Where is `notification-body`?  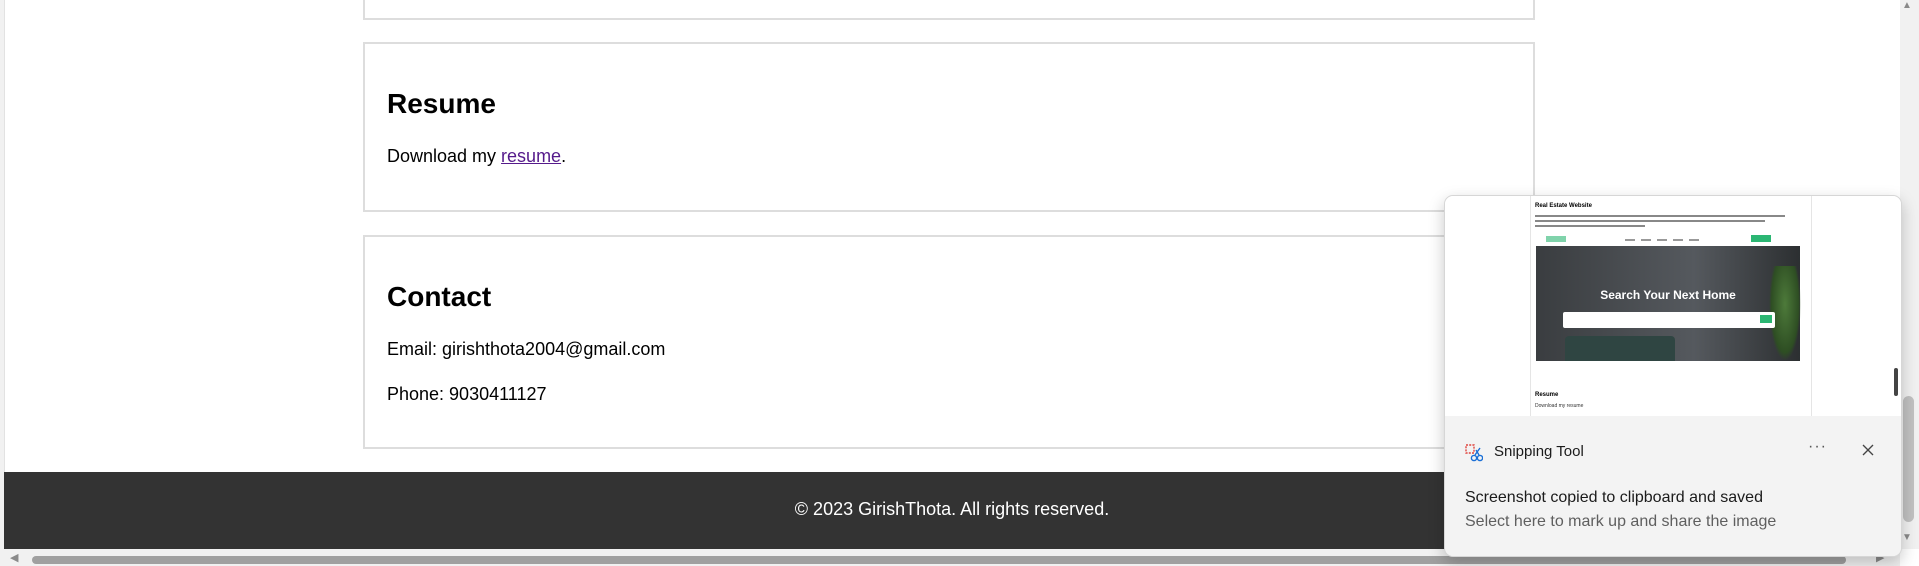 notification-body is located at coordinates (1673, 486).